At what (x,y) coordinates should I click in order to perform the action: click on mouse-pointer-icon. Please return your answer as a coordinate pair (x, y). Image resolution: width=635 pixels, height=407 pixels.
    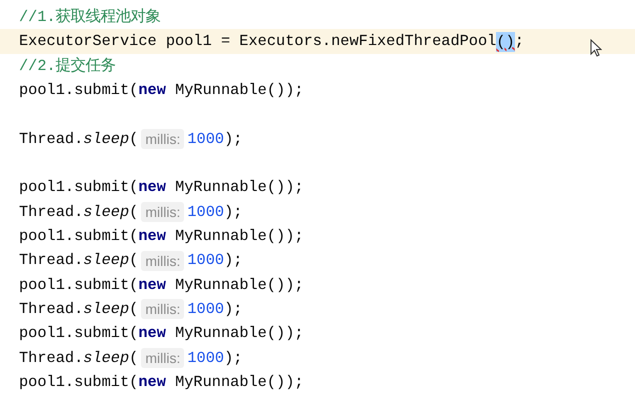
    Looking at the image, I should click on (596, 48).